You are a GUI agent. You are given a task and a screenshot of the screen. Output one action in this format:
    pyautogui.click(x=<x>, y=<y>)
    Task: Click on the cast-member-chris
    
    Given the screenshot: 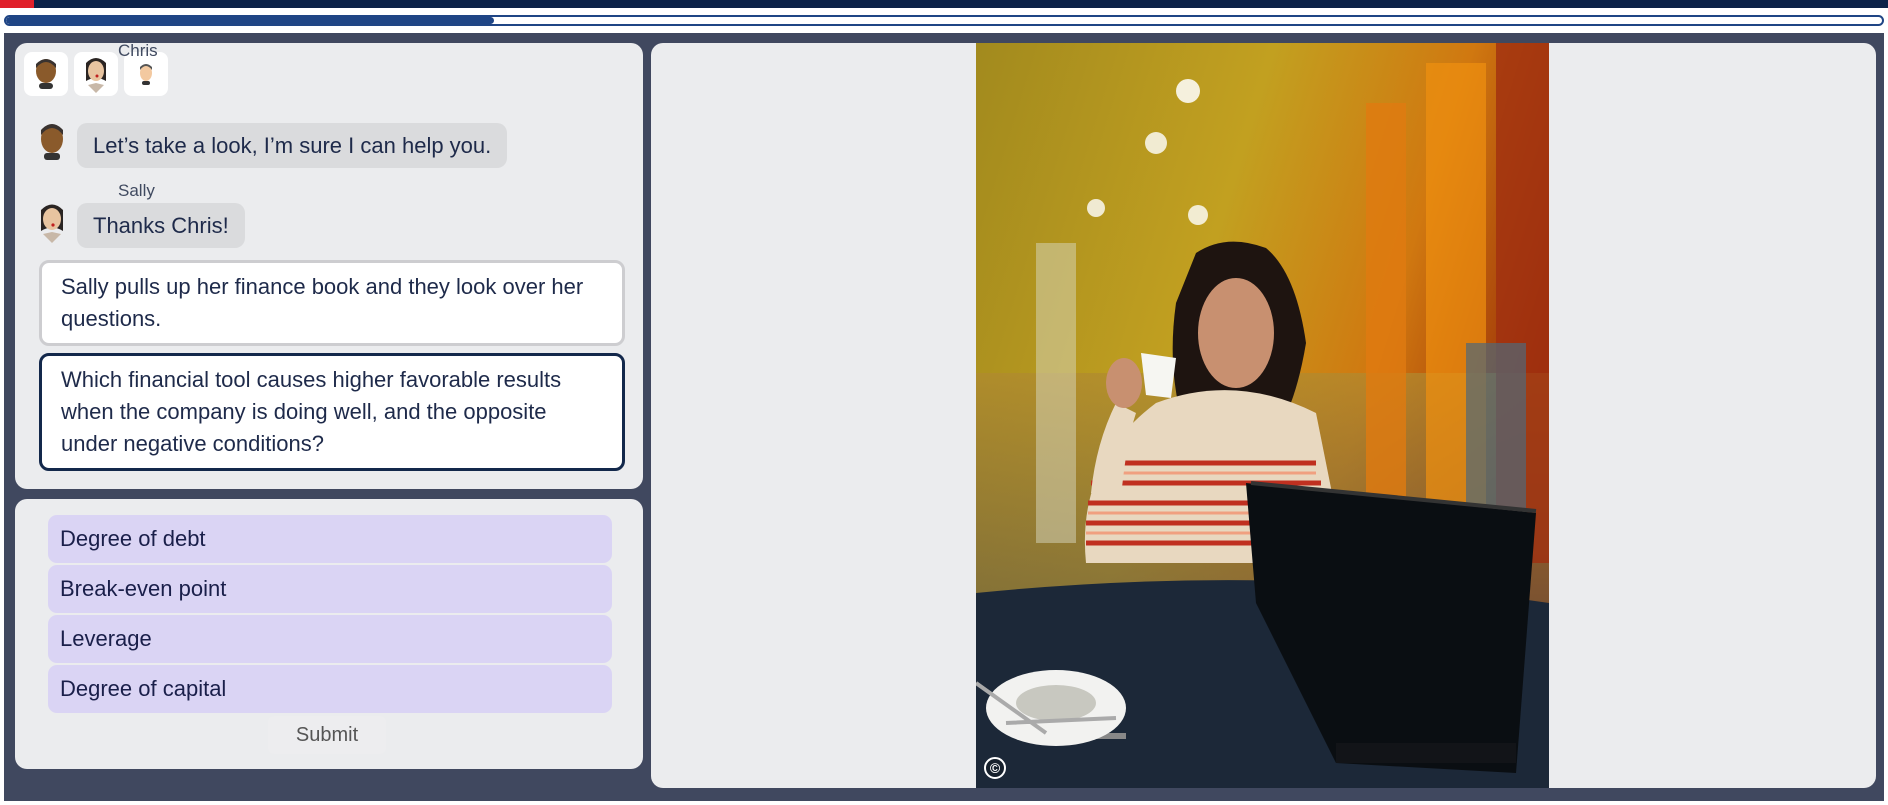 What is the action you would take?
    pyautogui.click(x=46, y=74)
    